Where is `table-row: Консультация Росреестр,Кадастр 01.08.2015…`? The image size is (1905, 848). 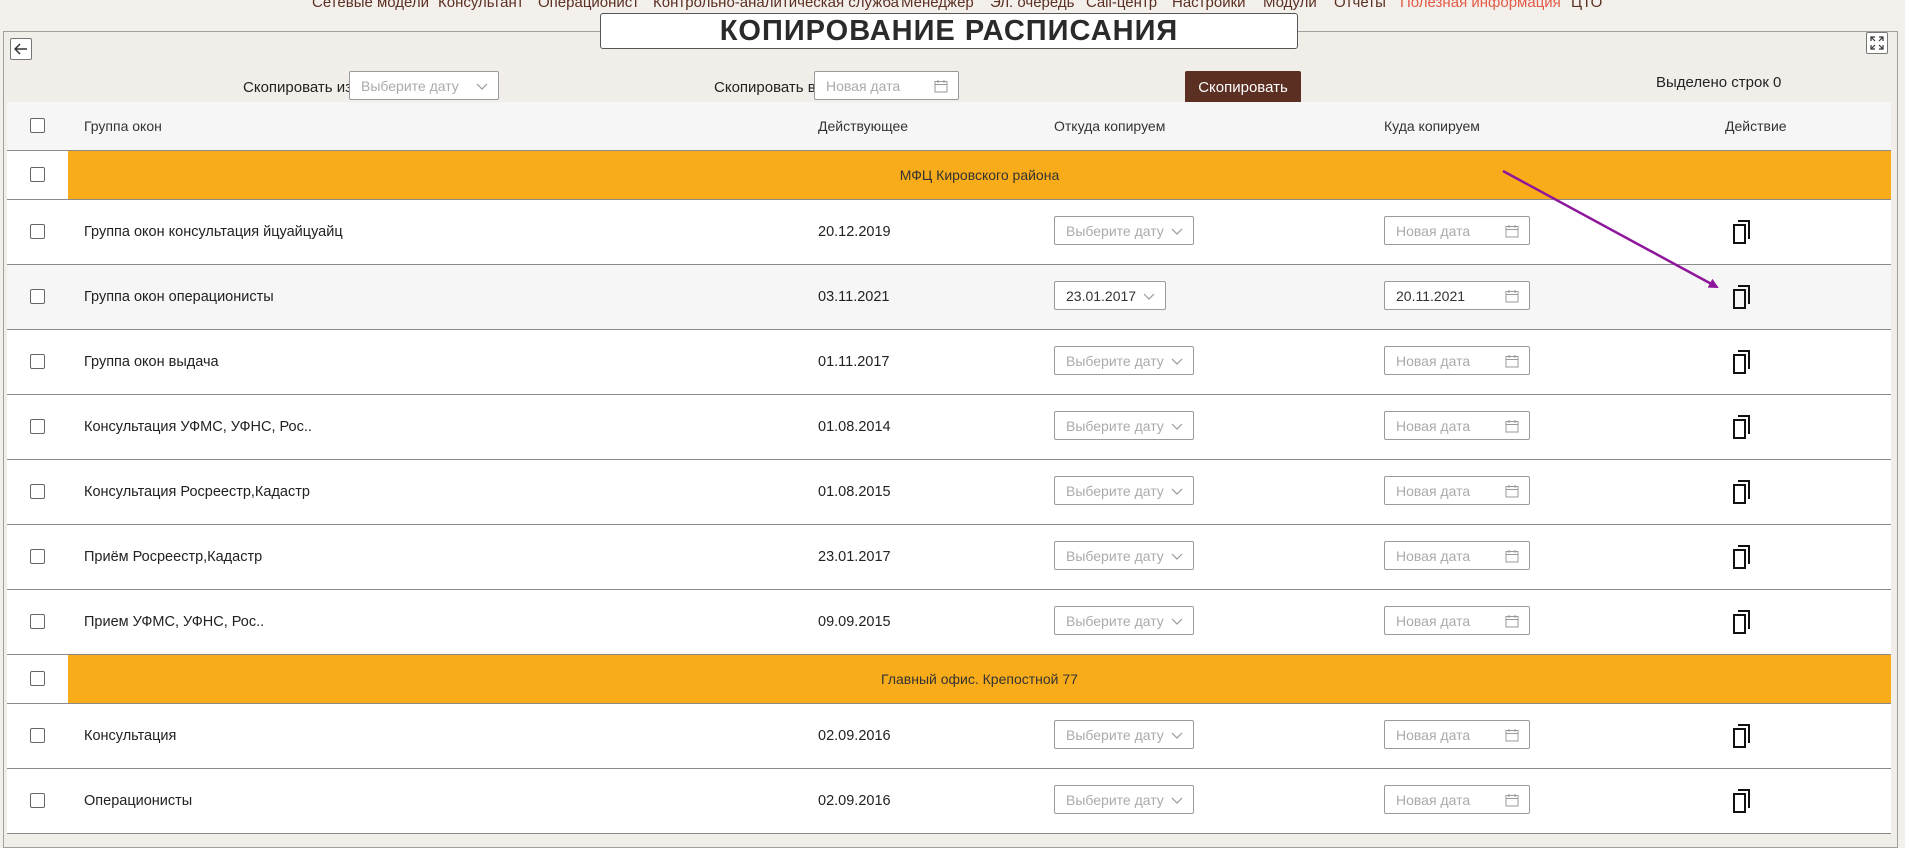
table-row: Консультация Росреестр,Кадастр 01.08.2015… is located at coordinates (949, 492).